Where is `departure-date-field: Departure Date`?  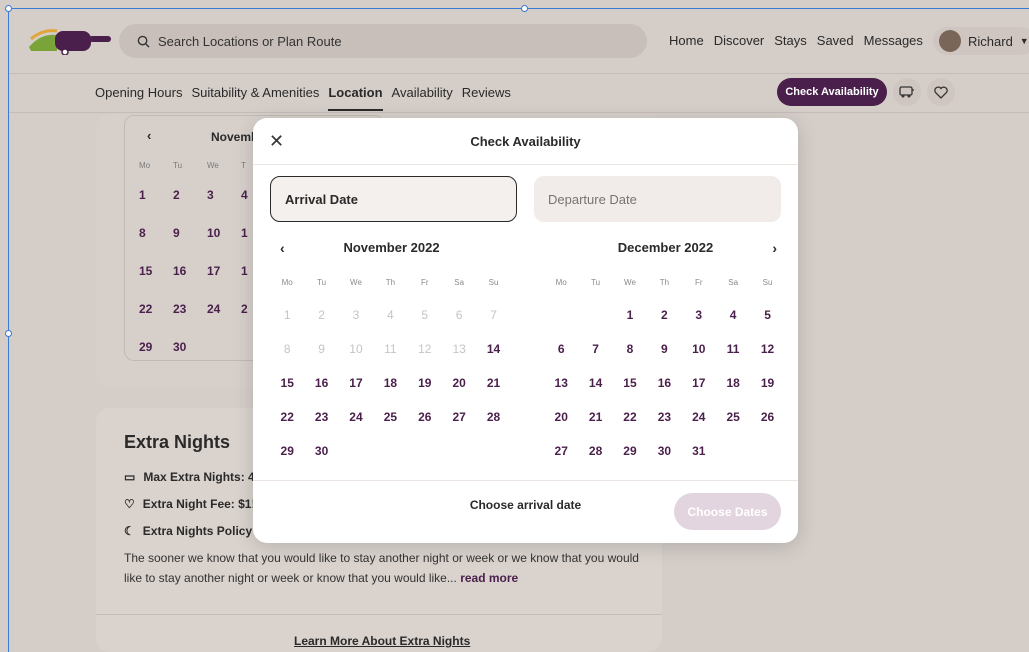 departure-date-field: Departure Date is located at coordinates (657, 199).